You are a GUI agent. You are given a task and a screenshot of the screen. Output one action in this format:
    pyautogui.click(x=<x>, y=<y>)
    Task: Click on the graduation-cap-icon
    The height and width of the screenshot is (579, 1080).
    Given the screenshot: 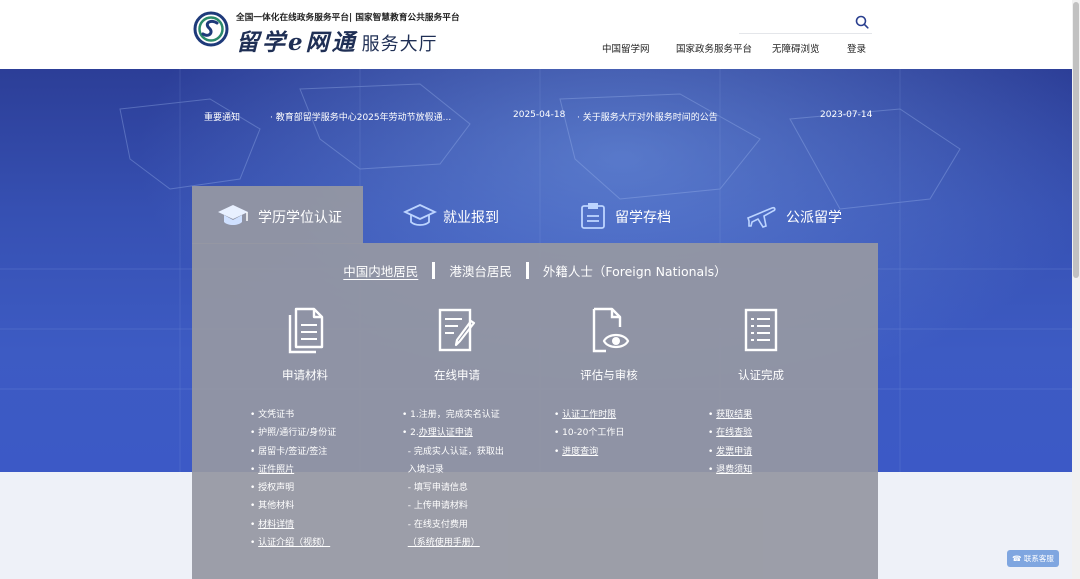 What is the action you would take?
    pyautogui.click(x=233, y=215)
    